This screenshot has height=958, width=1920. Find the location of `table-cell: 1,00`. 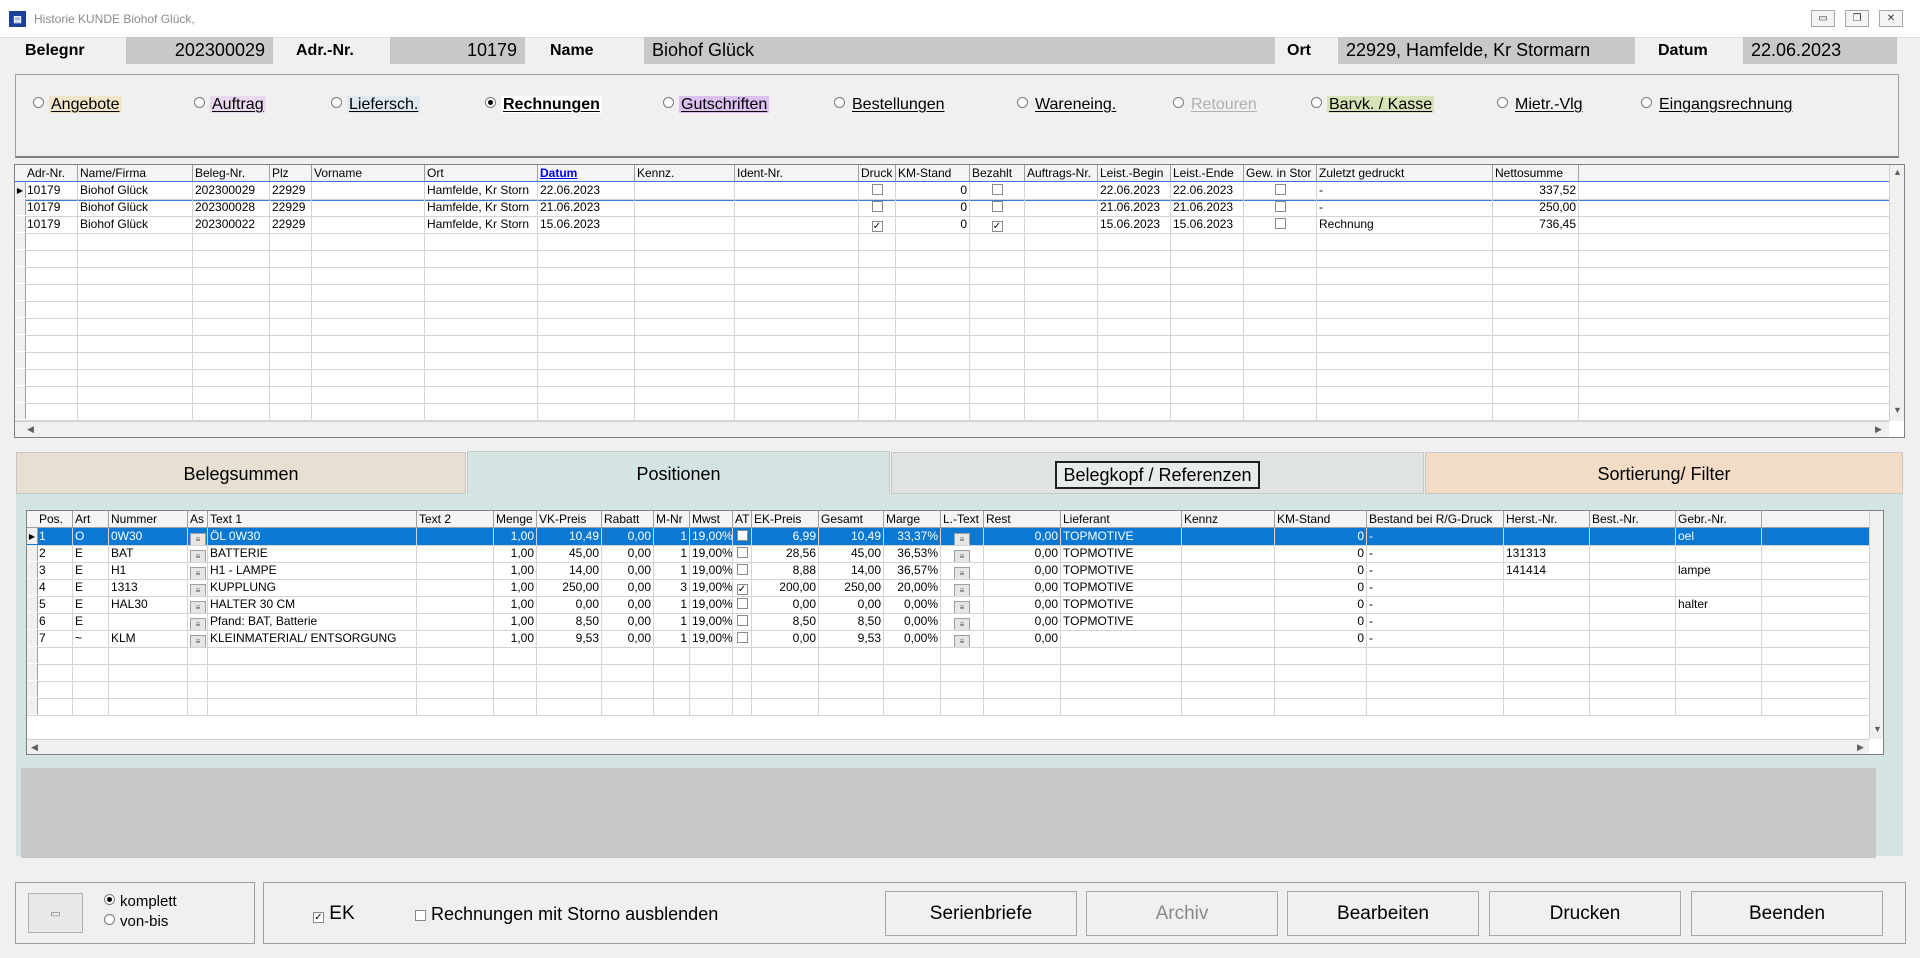

table-cell: 1,00 is located at coordinates (515, 570).